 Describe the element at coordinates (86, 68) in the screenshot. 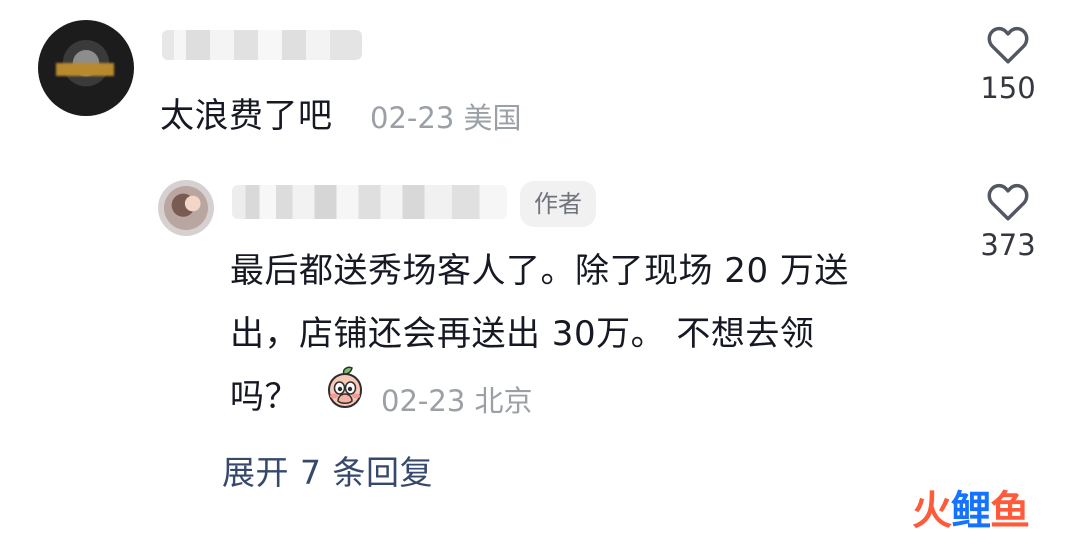

I see `user-avatar` at that location.